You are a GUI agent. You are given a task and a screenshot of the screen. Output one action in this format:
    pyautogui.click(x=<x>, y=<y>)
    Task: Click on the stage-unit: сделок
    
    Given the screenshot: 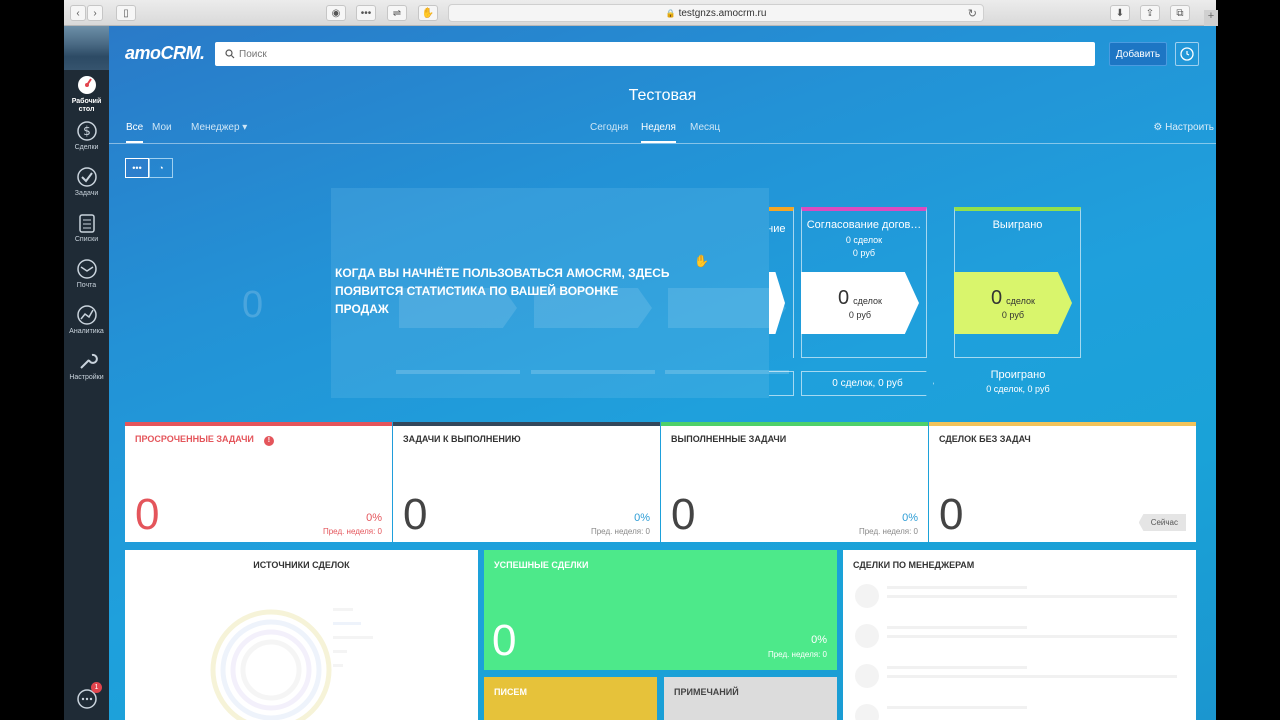 What is the action you would take?
    pyautogui.click(x=1020, y=300)
    